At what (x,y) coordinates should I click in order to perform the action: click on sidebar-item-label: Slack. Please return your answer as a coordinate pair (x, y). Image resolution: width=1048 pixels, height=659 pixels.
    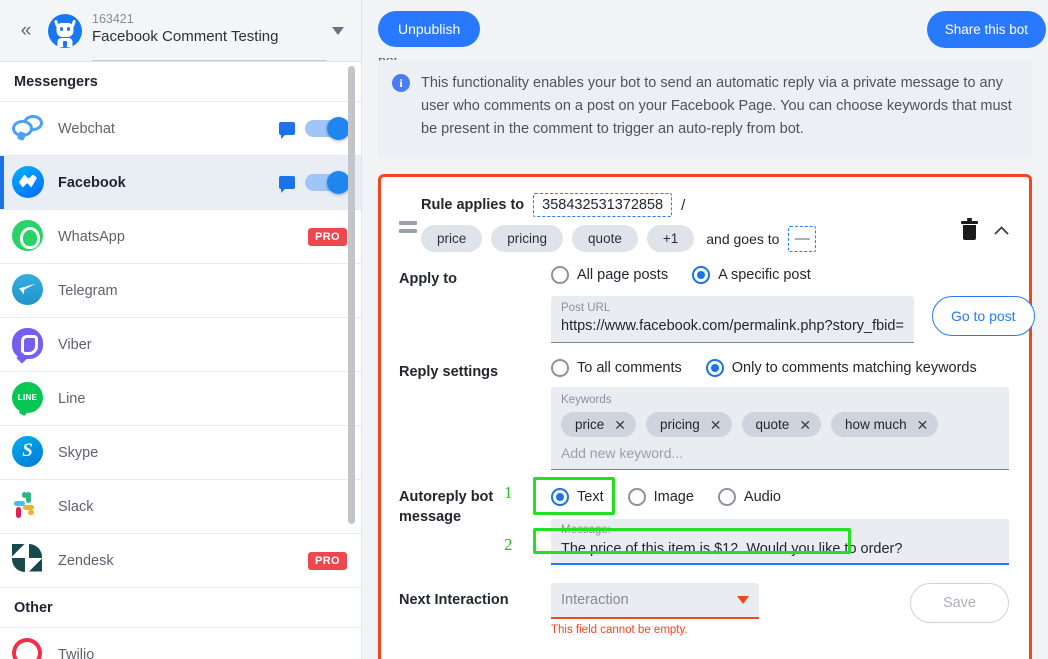
    Looking at the image, I should click on (76, 506).